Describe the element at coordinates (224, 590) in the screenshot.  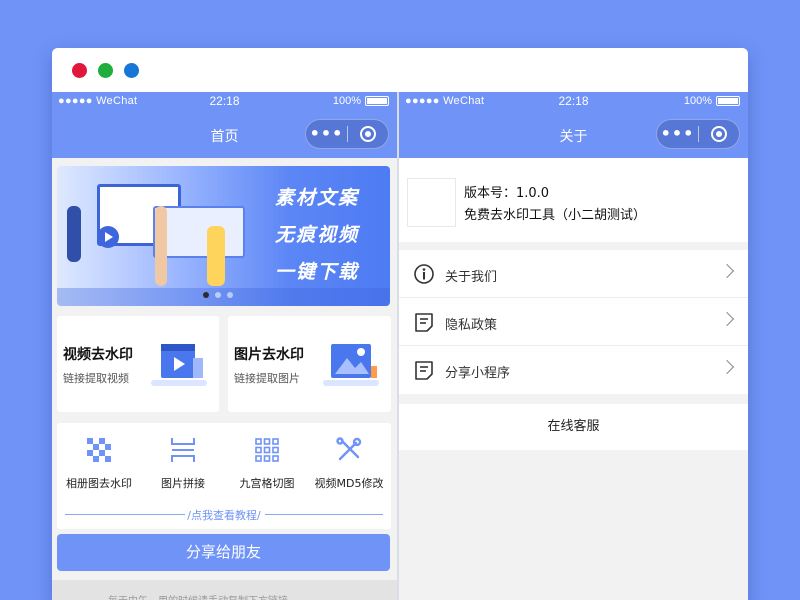
I see `footer-notice: 每天中午，用的时候请手动复制下方链接` at that location.